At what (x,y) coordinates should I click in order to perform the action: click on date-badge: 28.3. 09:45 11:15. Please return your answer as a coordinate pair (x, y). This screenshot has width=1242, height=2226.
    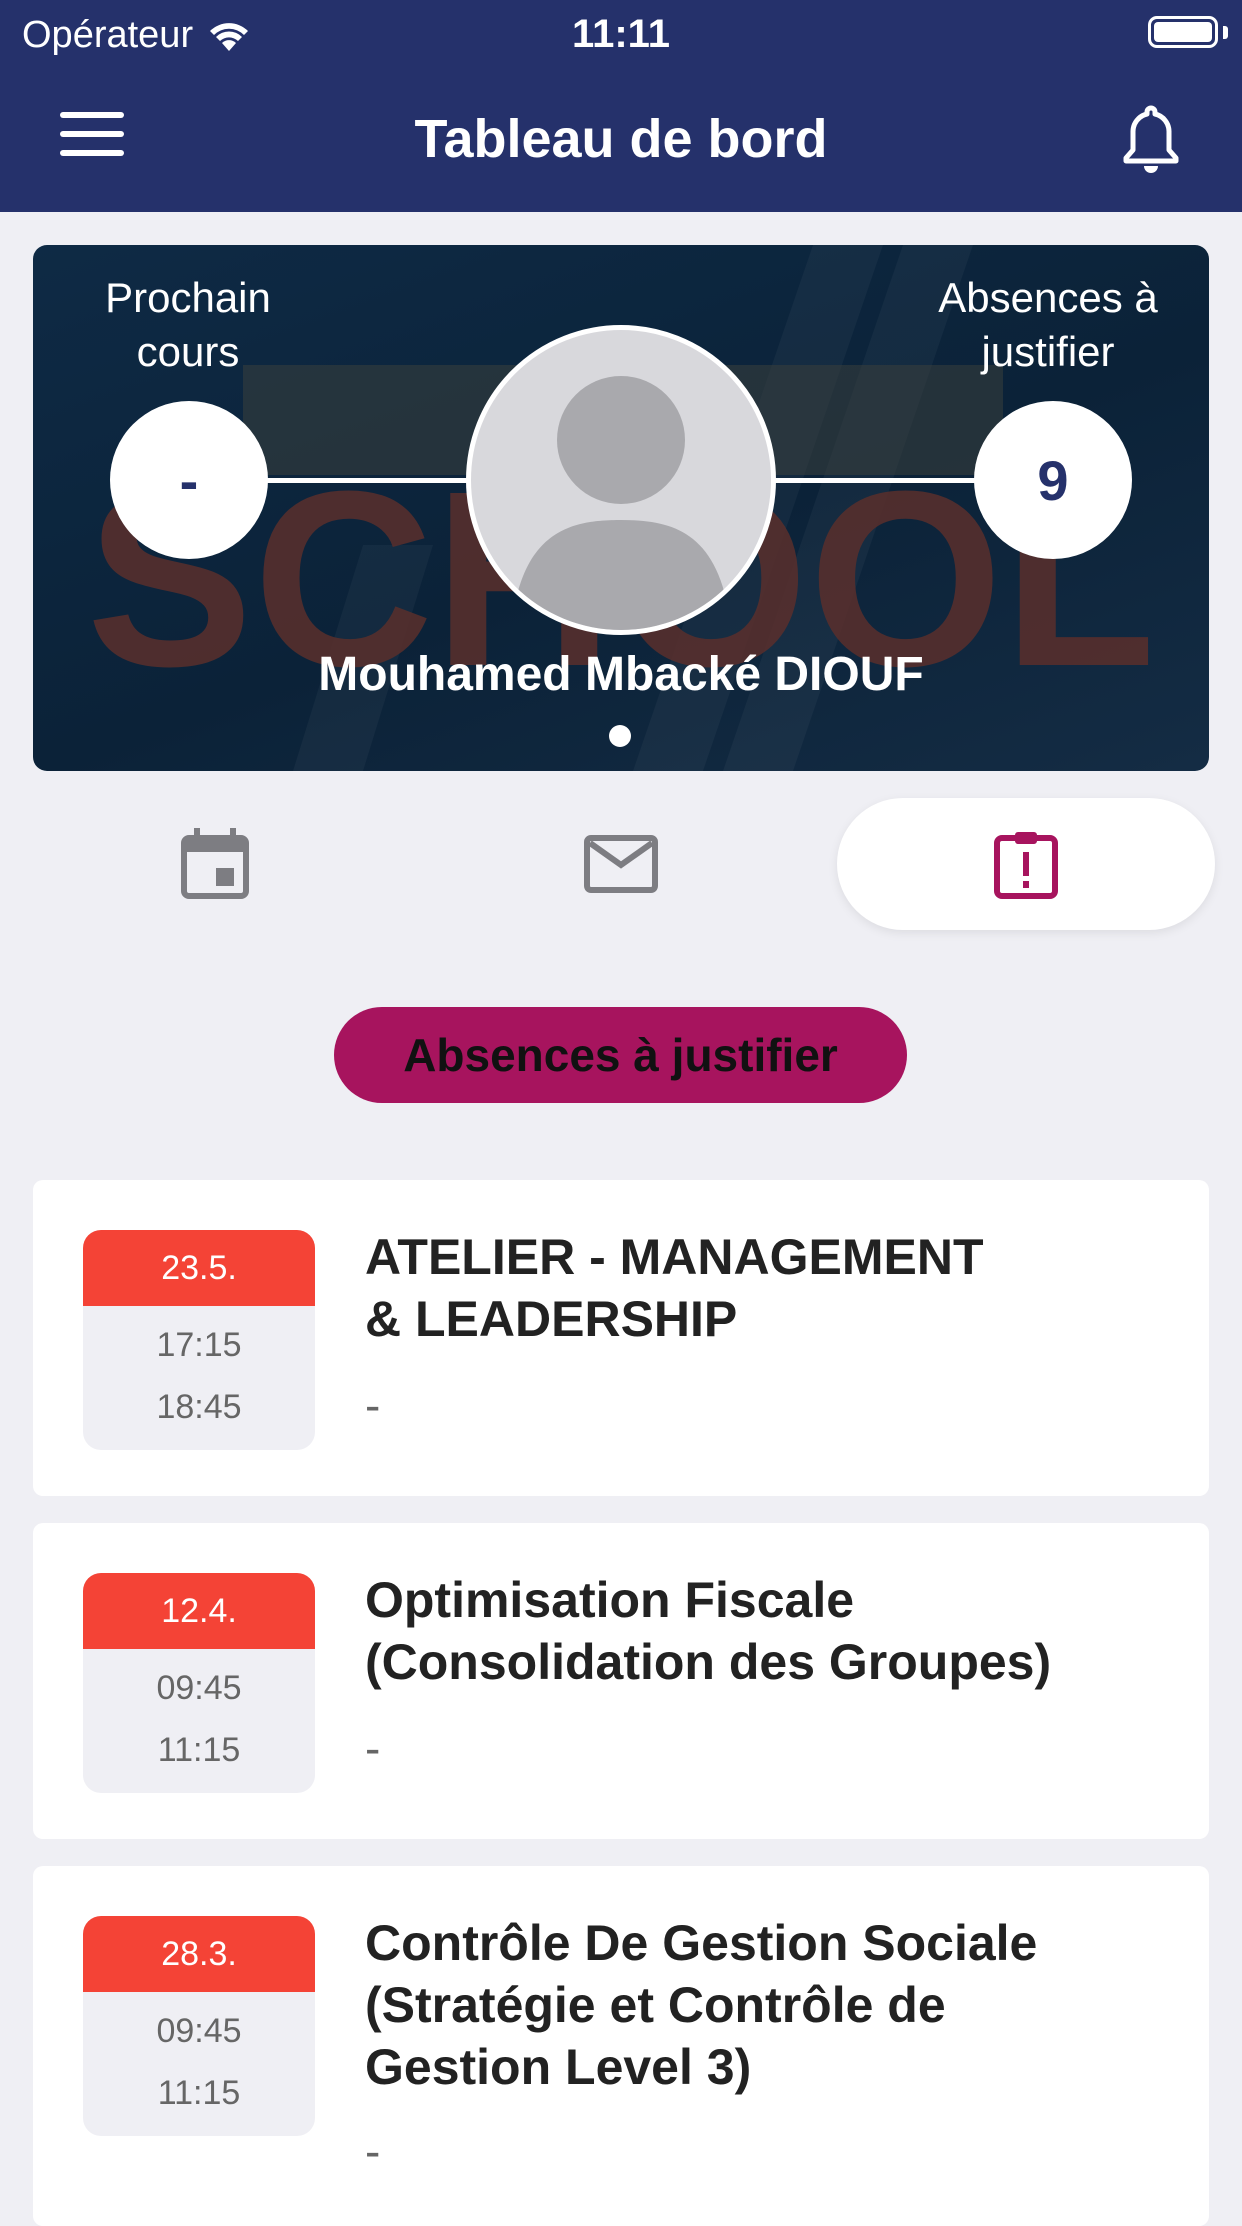
    Looking at the image, I should click on (199, 2026).